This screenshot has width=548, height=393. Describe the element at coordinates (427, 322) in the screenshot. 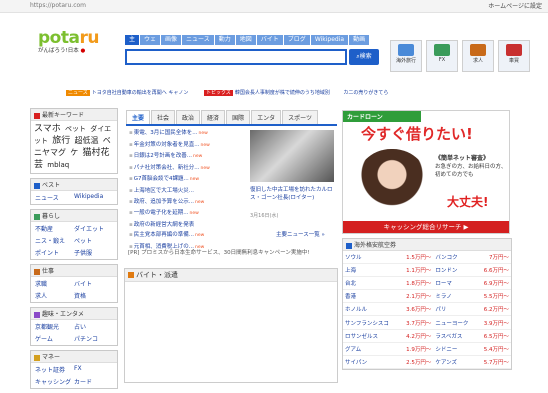

I see `flight-row: サンフランシスコ 3.7万円〜 ニューヨーク 3.9万円〜` at that location.